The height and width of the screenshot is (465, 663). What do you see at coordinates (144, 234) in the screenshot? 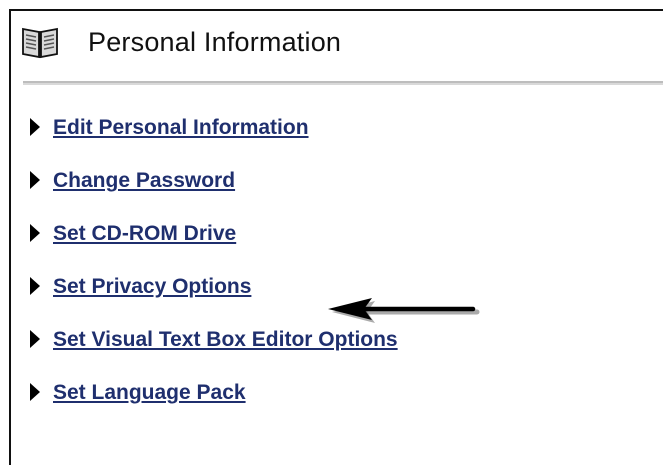
I see `set-cd-rom-drive-link: Set CD-ROM Drive` at bounding box center [144, 234].